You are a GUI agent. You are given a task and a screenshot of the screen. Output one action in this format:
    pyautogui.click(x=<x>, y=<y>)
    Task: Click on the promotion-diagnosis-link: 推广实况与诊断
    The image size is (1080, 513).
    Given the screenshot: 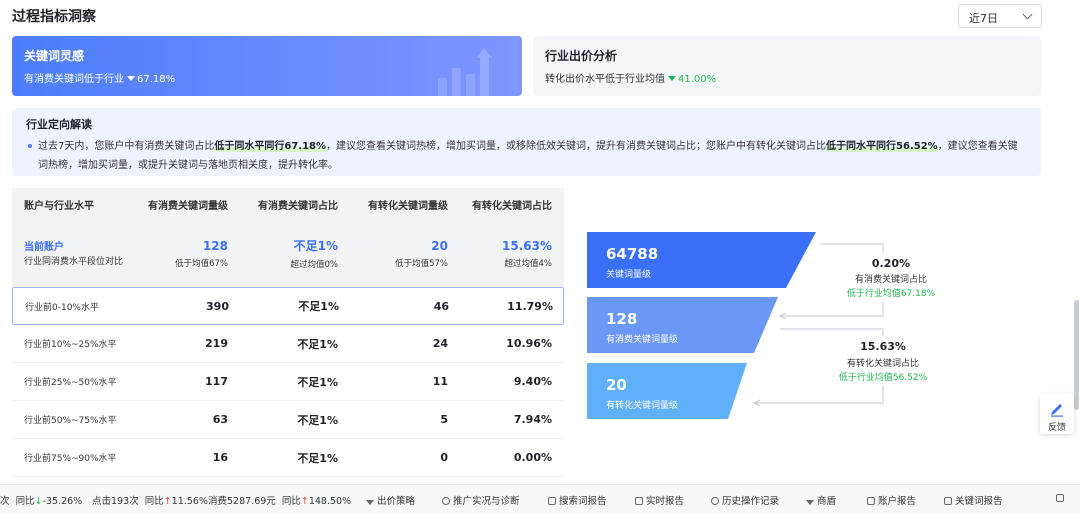 What is the action you would take?
    pyautogui.click(x=481, y=500)
    